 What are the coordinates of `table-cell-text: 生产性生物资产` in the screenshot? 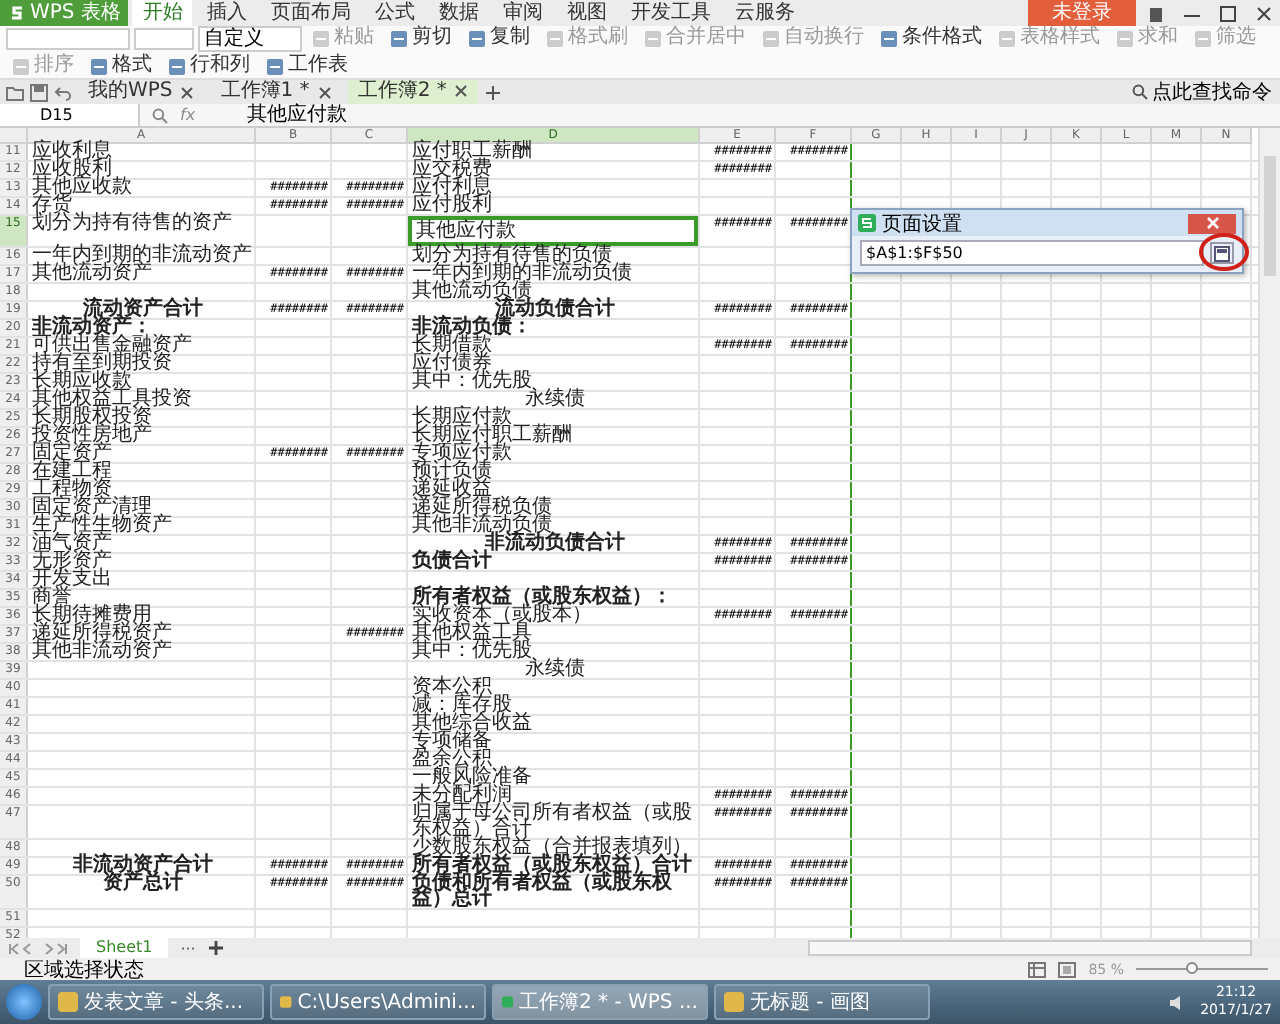 It's located at (102, 526).